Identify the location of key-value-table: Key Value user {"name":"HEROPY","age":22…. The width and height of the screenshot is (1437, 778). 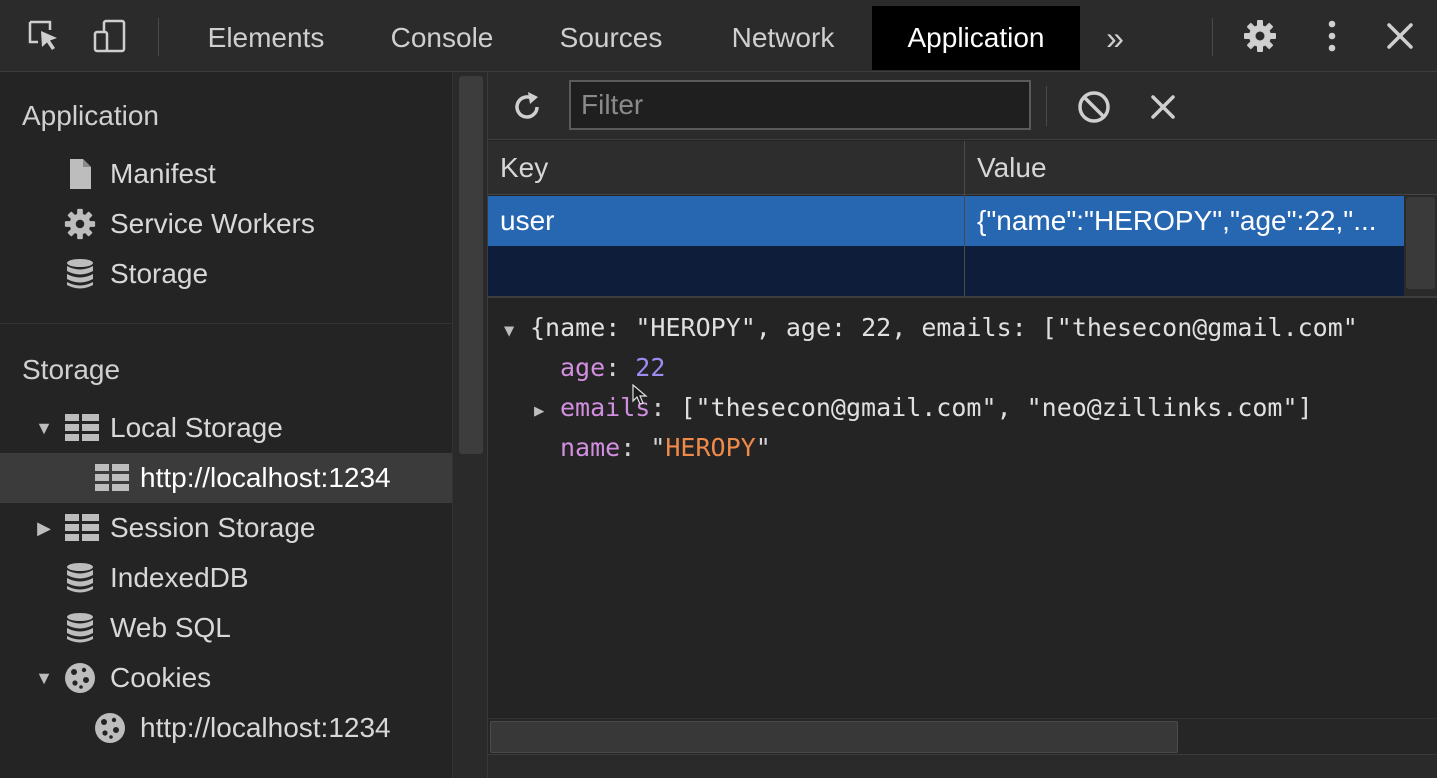
(962, 219).